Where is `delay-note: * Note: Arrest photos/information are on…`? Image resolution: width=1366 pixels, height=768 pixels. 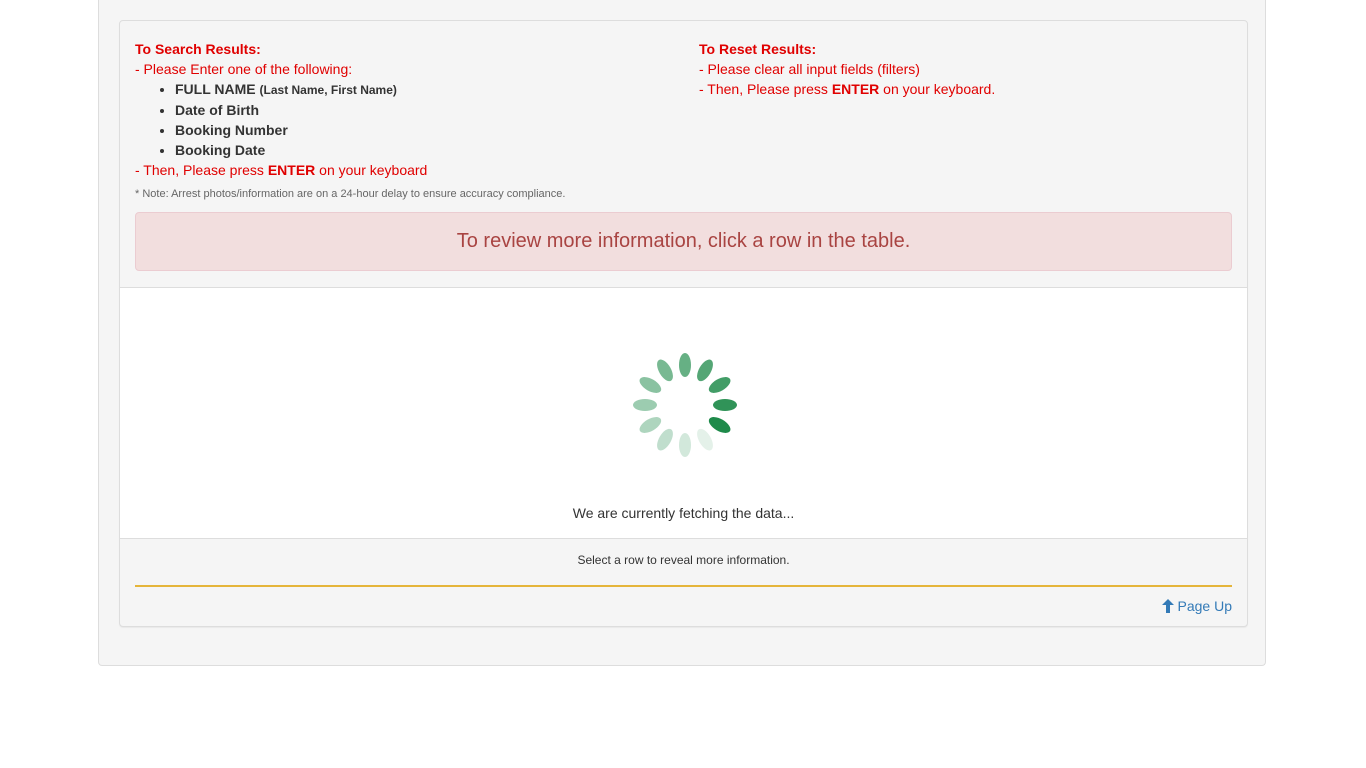 delay-note: * Note: Arrest photos/information are on… is located at coordinates (350, 194).